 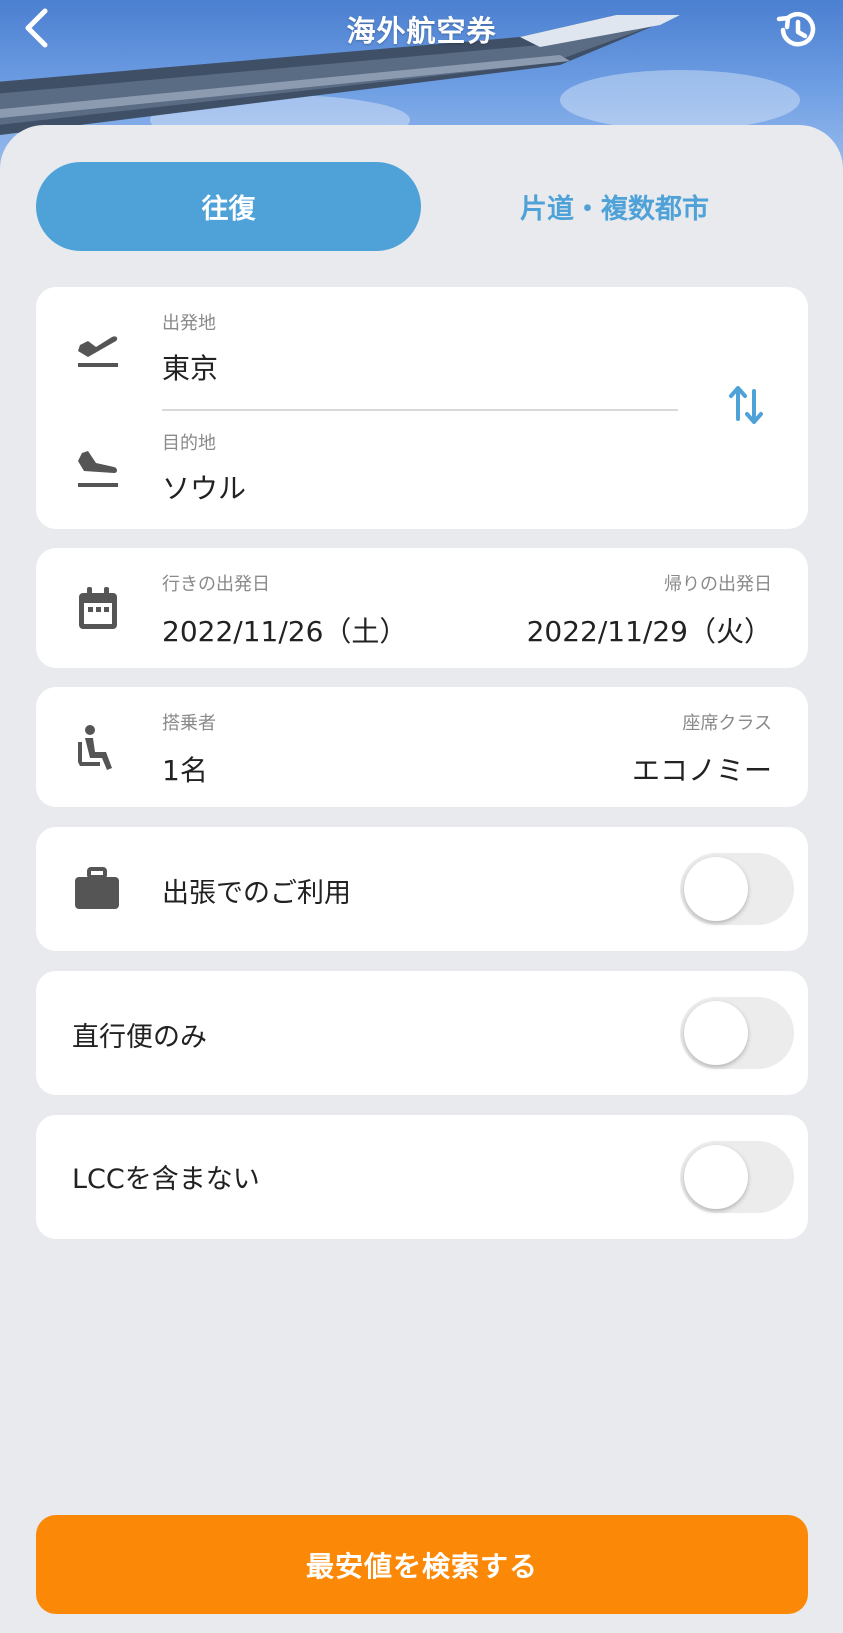 I want to click on outbound-date-field: 行きの出発日 2022/11/26（土）, so click(x=322, y=608).